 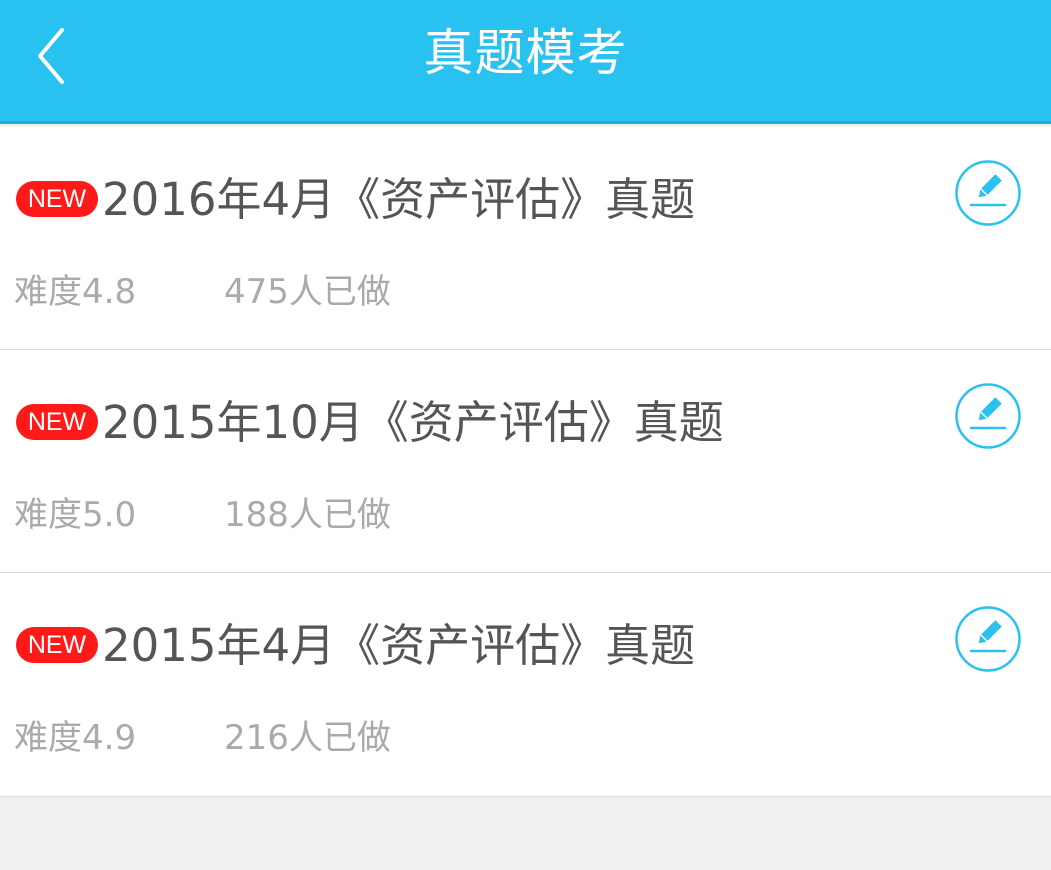 What do you see at coordinates (307, 738) in the screenshot?
I see `exam-done-count: 216人已做` at bounding box center [307, 738].